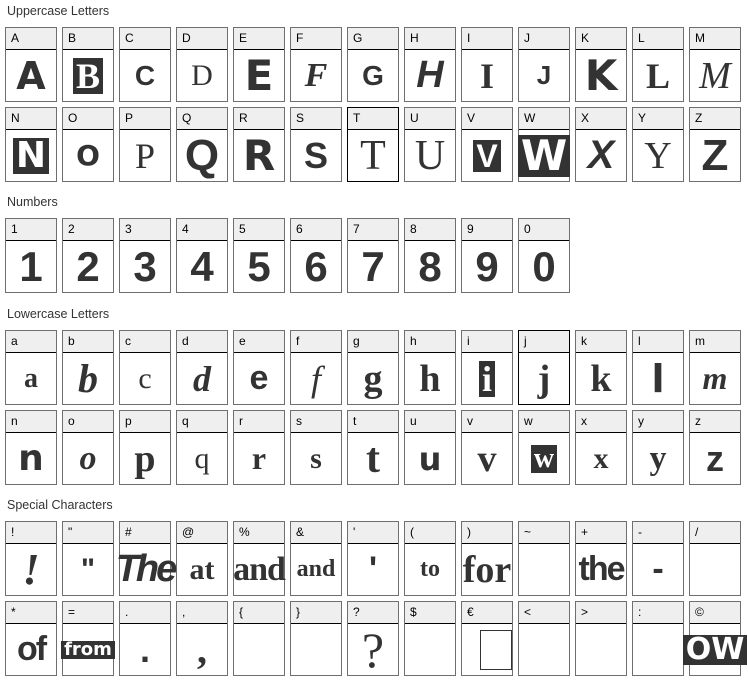 This screenshot has height=690, width=748. I want to click on glyph-cell: DD, so click(202, 64).